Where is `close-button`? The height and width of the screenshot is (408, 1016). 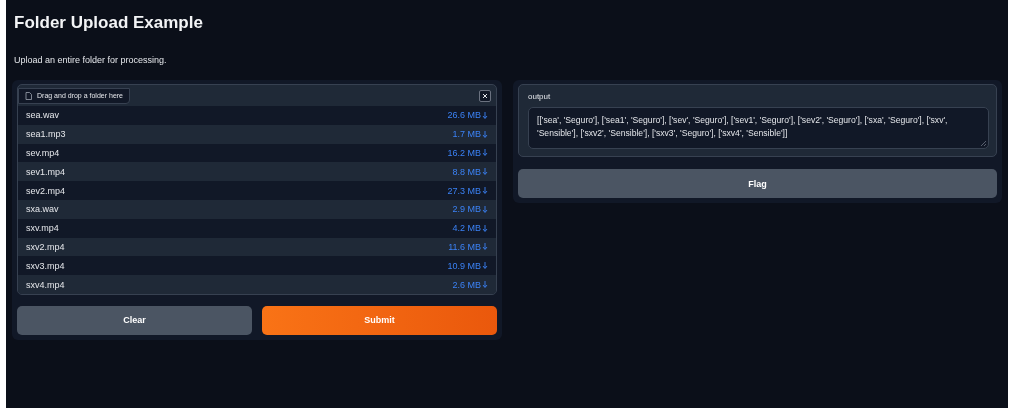 close-button is located at coordinates (485, 96).